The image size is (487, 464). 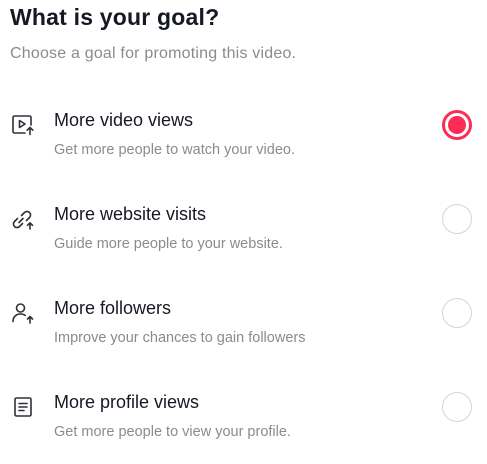 What do you see at coordinates (174, 150) in the screenshot?
I see `goal-description: Get more people to watch your video.` at bounding box center [174, 150].